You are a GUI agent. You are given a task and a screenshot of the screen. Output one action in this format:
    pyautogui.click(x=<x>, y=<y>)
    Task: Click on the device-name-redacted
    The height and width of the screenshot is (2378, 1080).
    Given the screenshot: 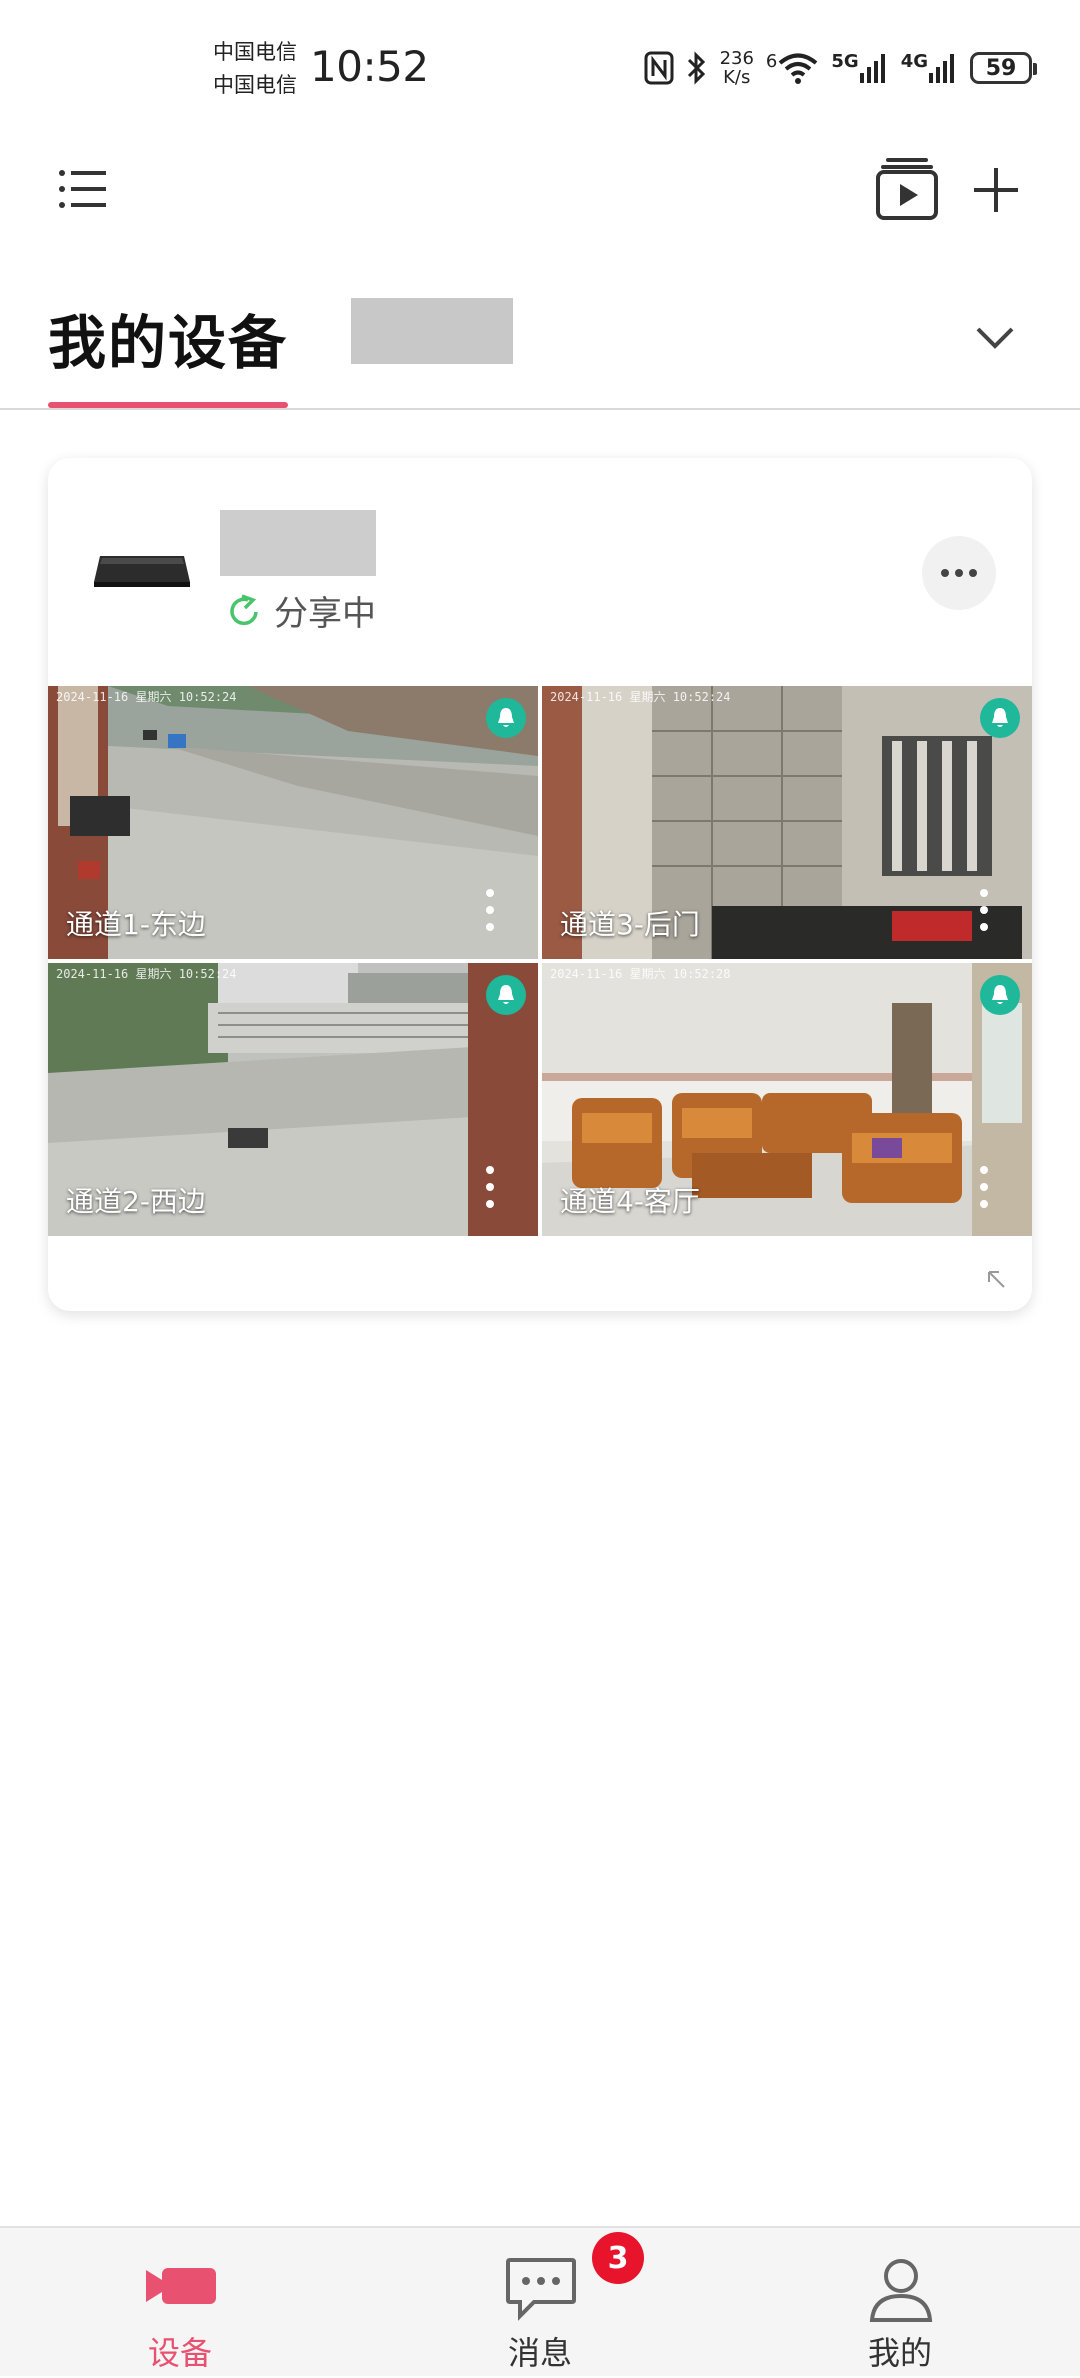 What is the action you would take?
    pyautogui.click(x=298, y=543)
    